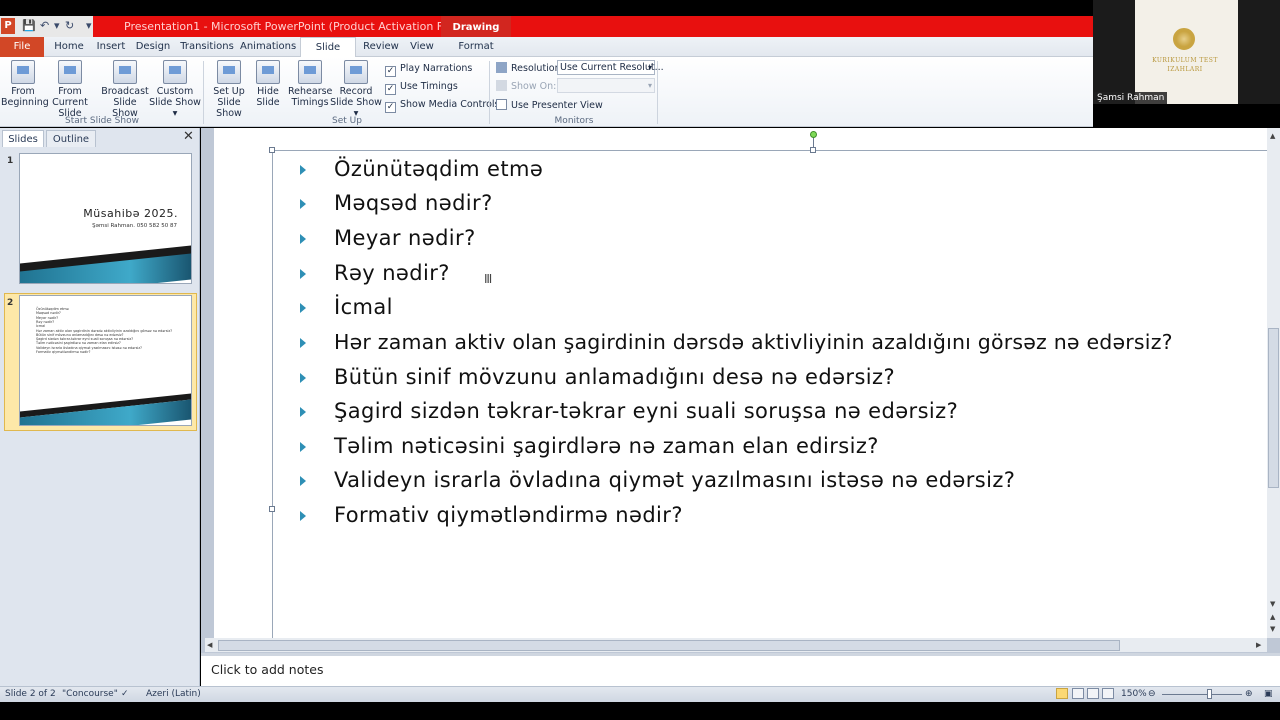  What do you see at coordinates (549, 105) in the screenshot?
I see `use-presenter-view-checkbox: Use Presenter View` at bounding box center [549, 105].